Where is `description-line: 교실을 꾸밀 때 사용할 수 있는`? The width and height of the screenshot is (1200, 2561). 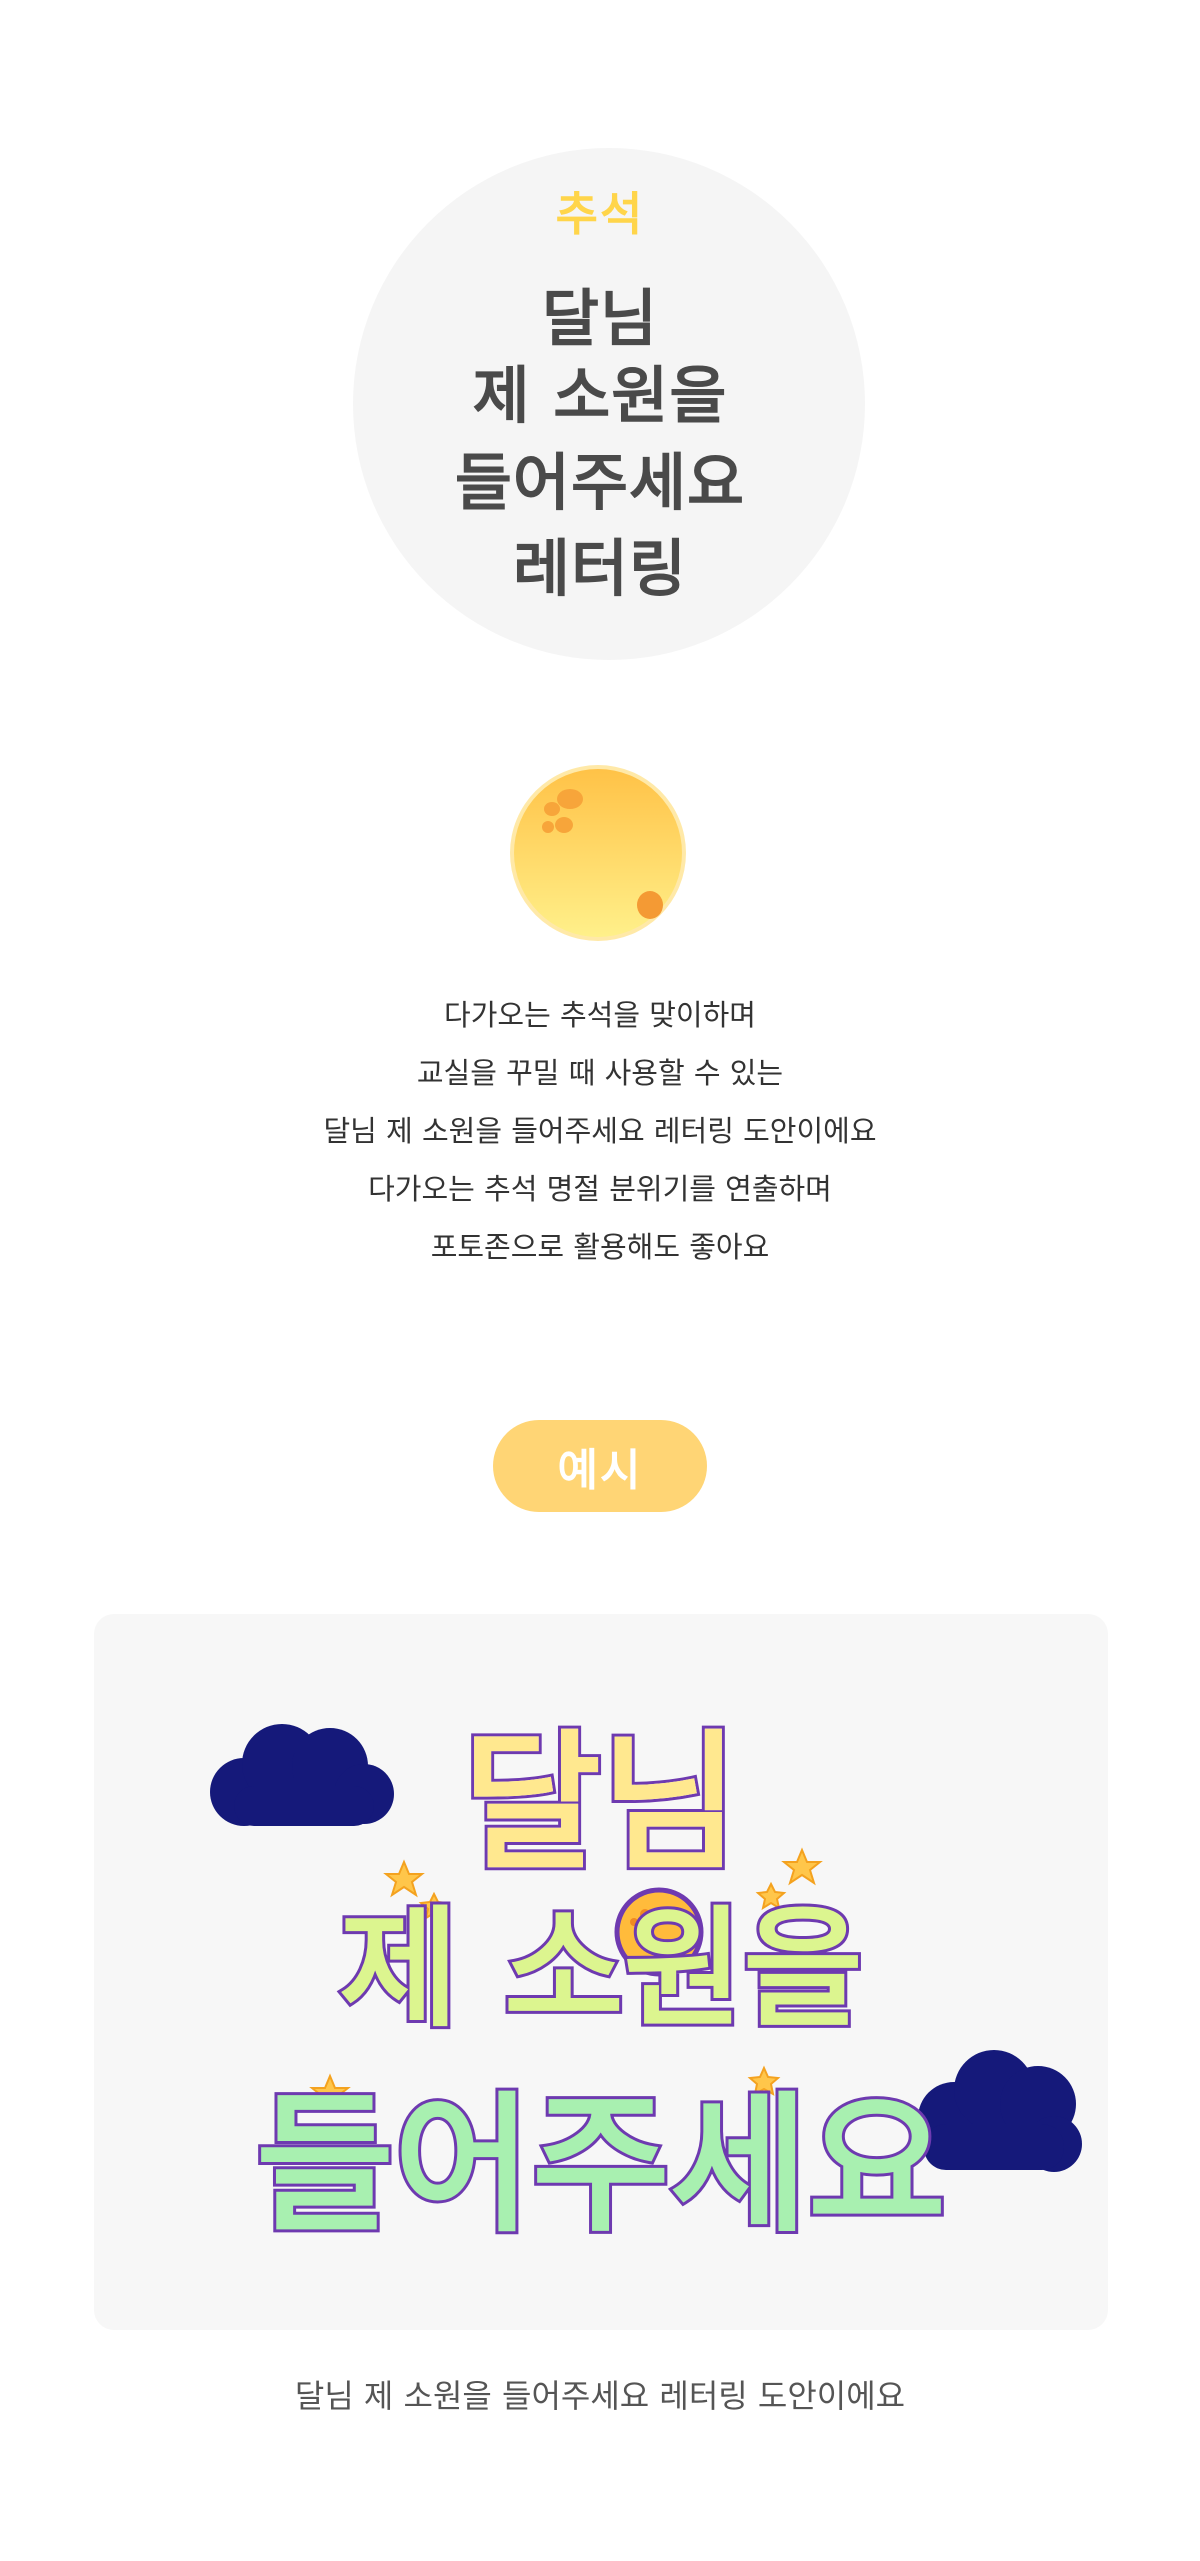 description-line: 교실을 꾸밀 때 사용할 수 있는 is located at coordinates (600, 1073).